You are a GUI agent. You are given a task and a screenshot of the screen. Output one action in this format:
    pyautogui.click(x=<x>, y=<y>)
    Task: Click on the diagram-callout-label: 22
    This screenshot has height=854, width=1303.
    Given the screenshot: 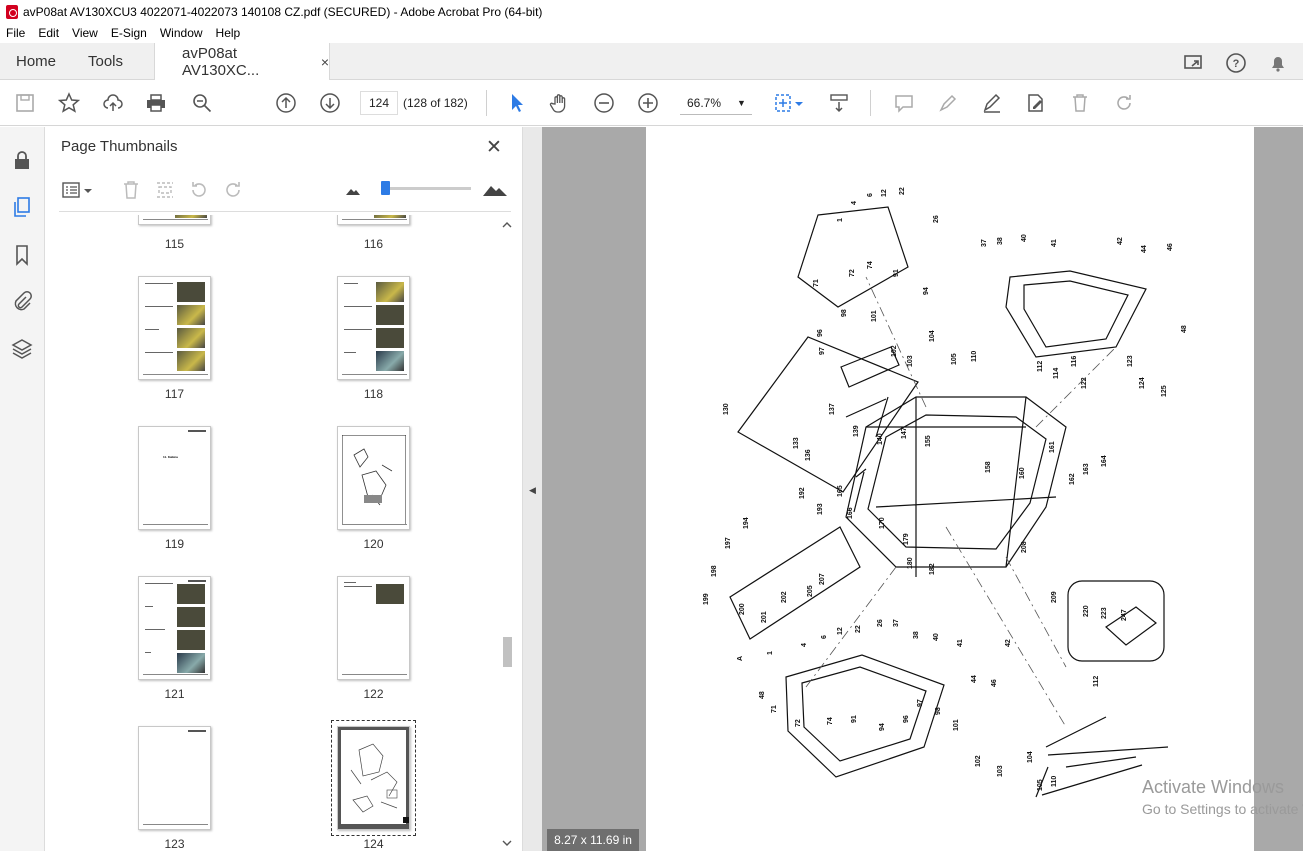 What is the action you would take?
    pyautogui.click(x=902, y=191)
    